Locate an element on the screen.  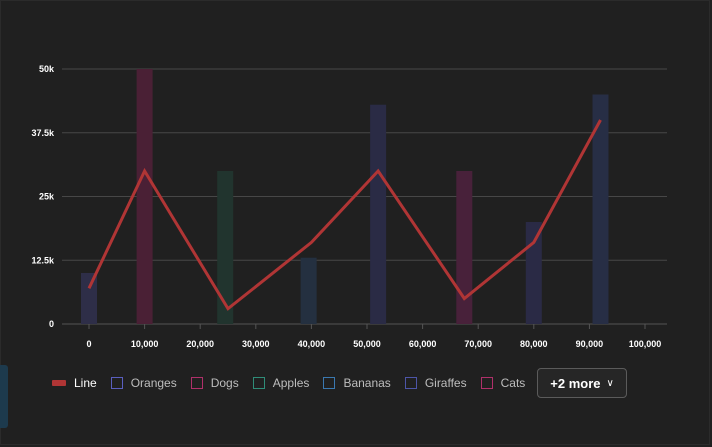
legend-item-dogs: Dogs is located at coordinates (214, 383).